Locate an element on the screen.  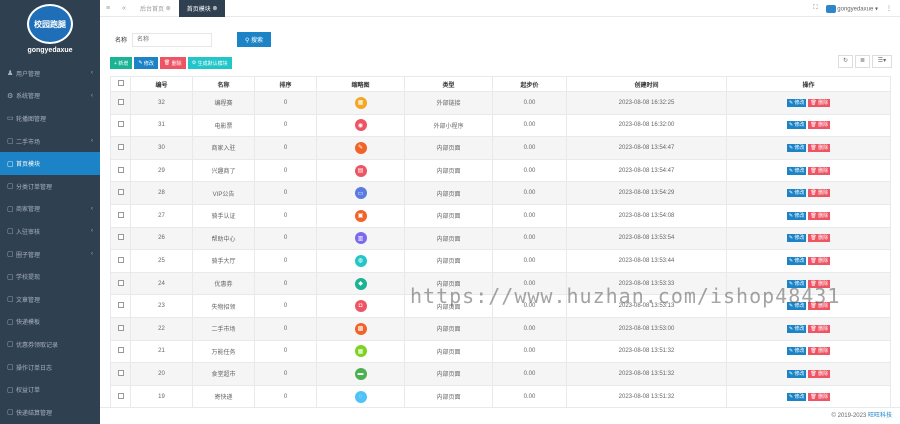
sidebar-item: ▢ 优惠券领取记录 is located at coordinates (50, 344).